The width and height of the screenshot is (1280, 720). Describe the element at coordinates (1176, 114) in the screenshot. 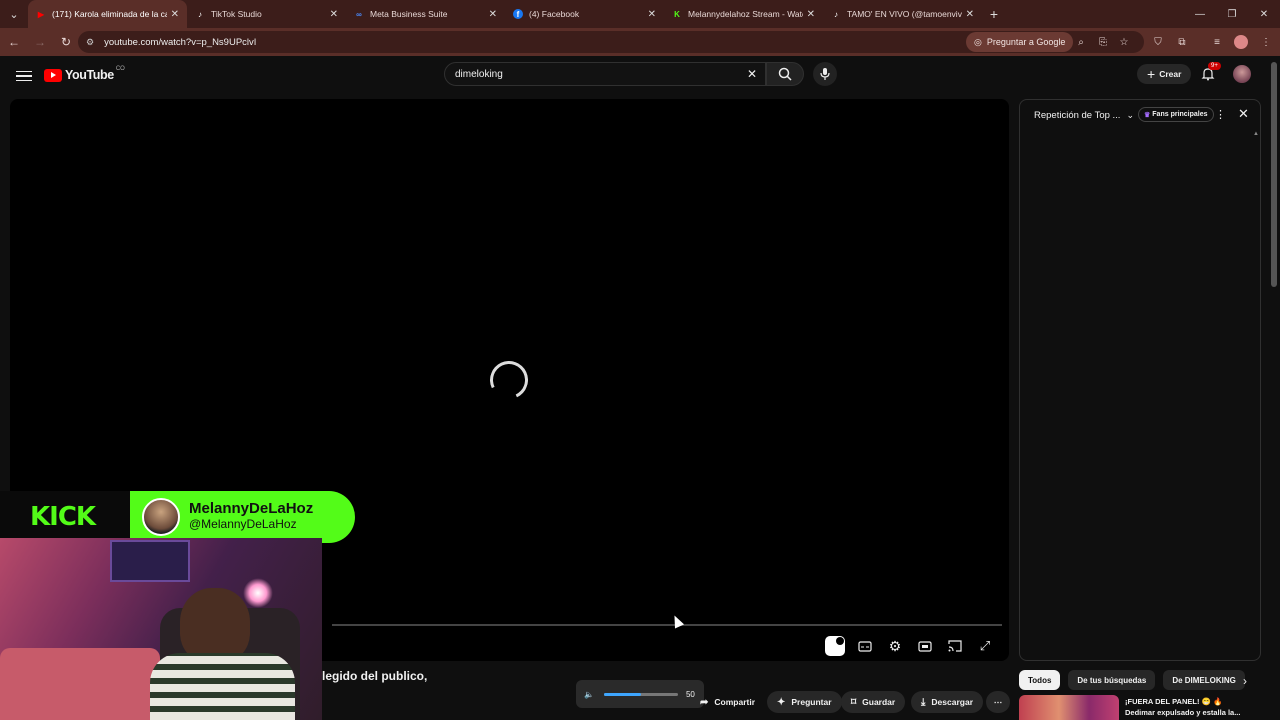

I see `top-fans-badge: ♛ Fans principales` at that location.